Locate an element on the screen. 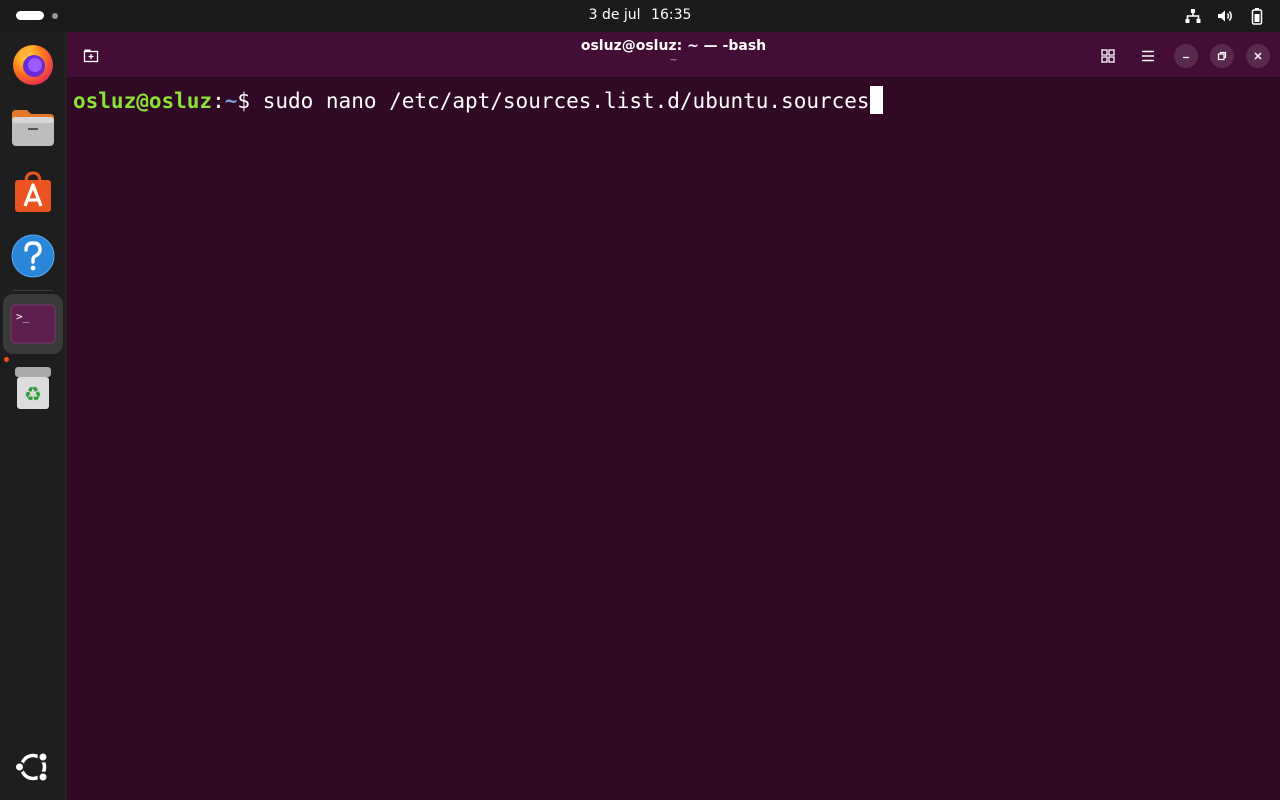 The width and height of the screenshot is (1280, 800). prompt-symbol: $ is located at coordinates (250, 101).